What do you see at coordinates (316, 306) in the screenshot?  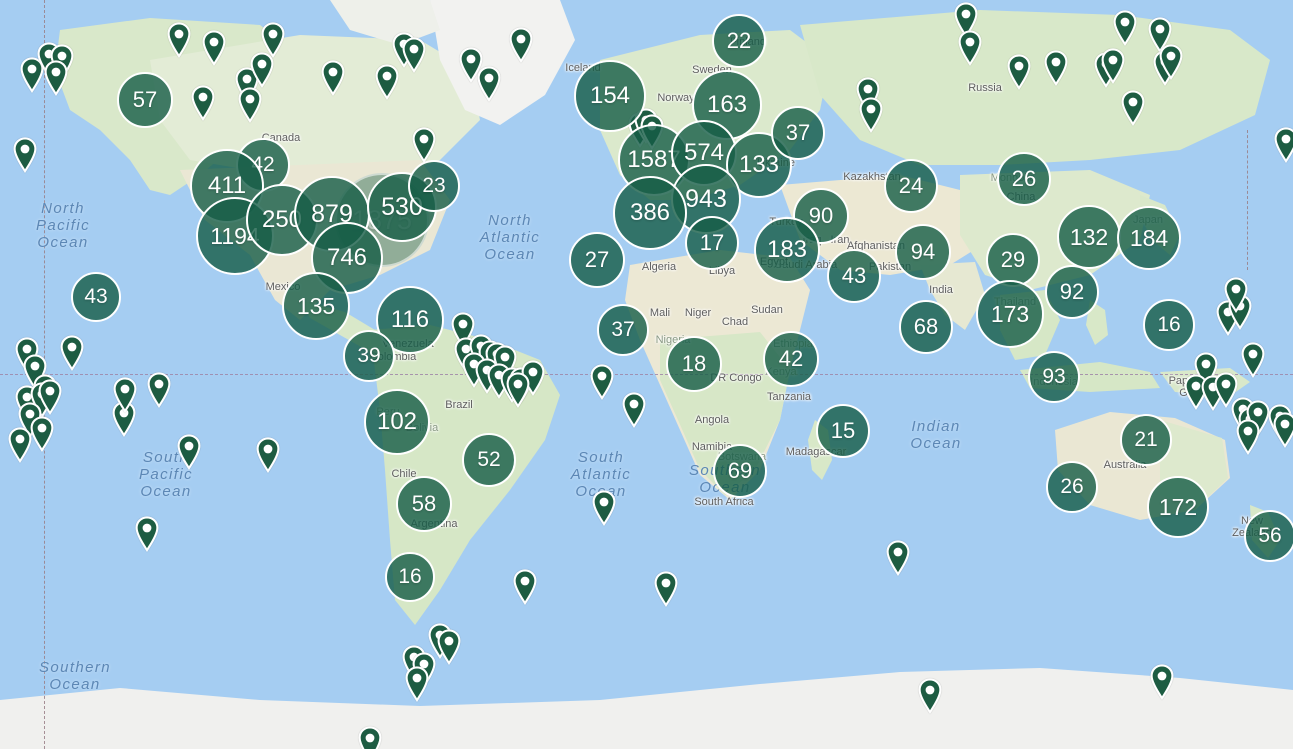 I see `map-cluster-bubble: 135` at bounding box center [316, 306].